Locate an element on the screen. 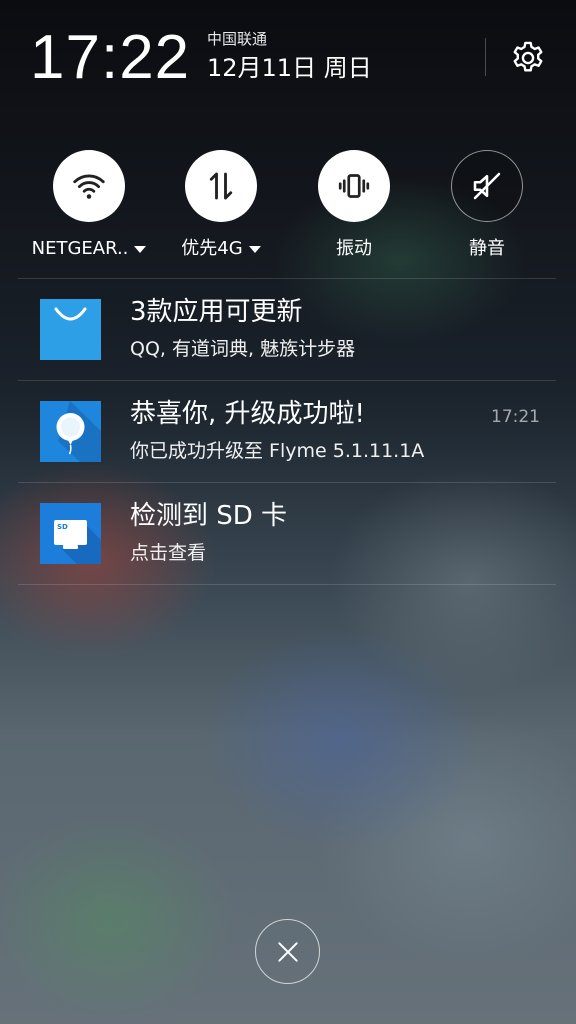 The image size is (576, 1024). notification-subtitle: QQ, 有道词典, 魅族计步器 is located at coordinates (243, 349).